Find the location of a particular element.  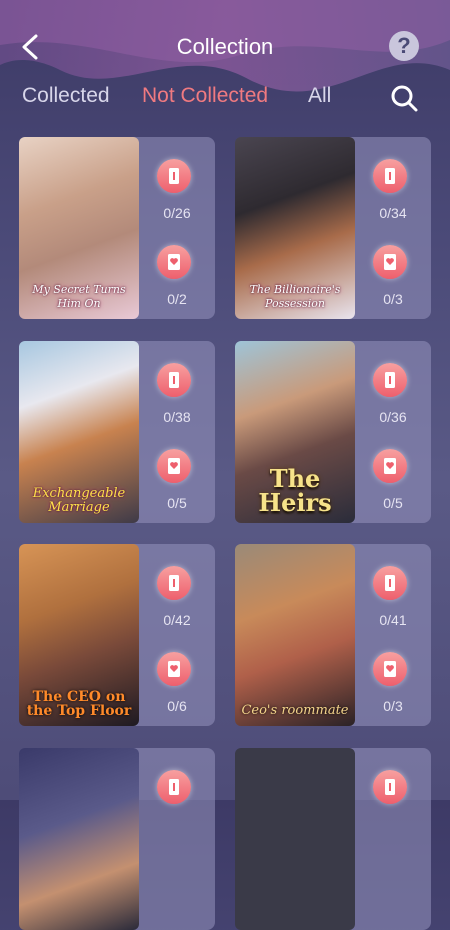

book-card: My Secret Turns Him On 0/26 0/2 is located at coordinates (117, 228).